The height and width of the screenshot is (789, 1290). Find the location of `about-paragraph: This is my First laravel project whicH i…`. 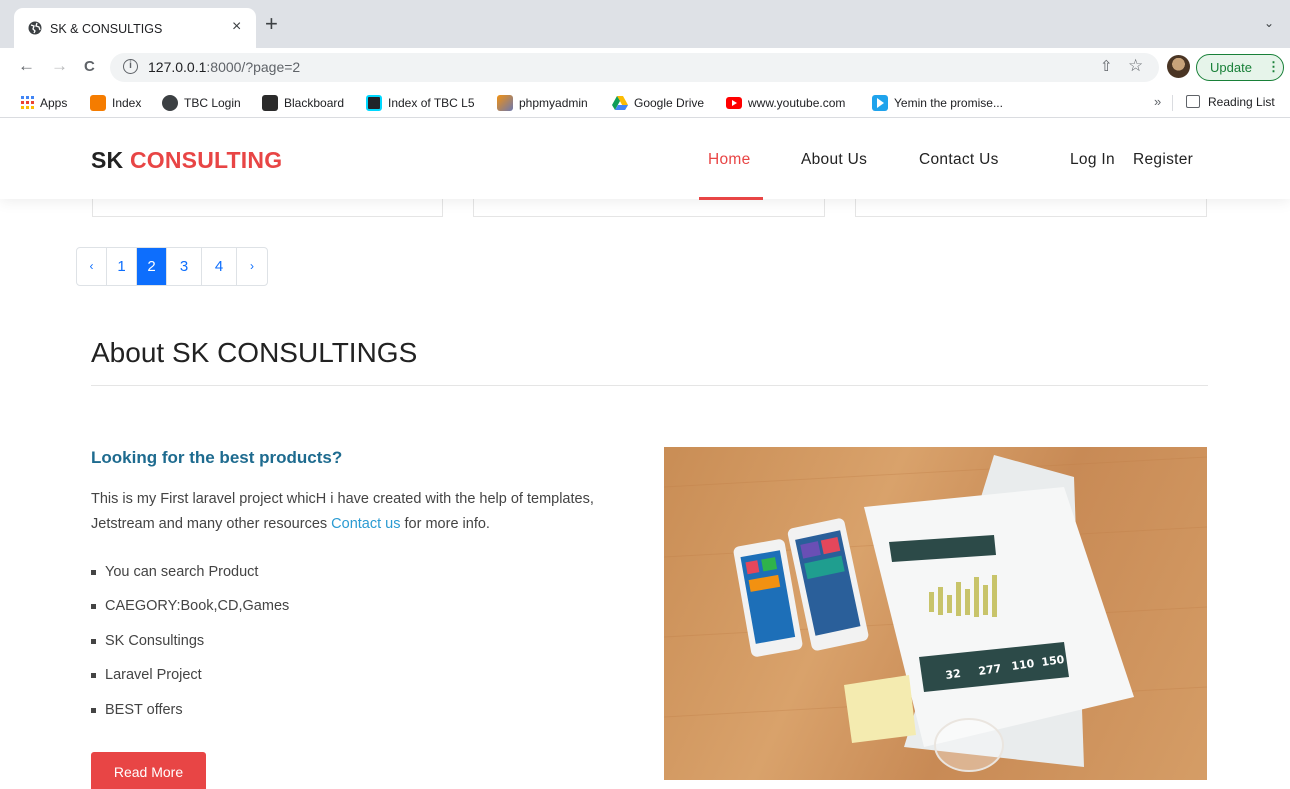

about-paragraph: This is my First laravel project whicH i… is located at coordinates (342, 511).